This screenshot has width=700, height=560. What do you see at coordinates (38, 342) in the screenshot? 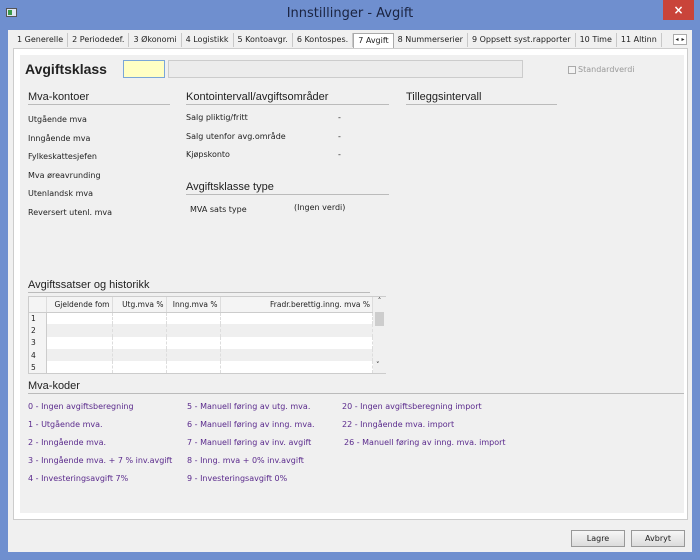
I see `row-number: 3` at bounding box center [38, 342].